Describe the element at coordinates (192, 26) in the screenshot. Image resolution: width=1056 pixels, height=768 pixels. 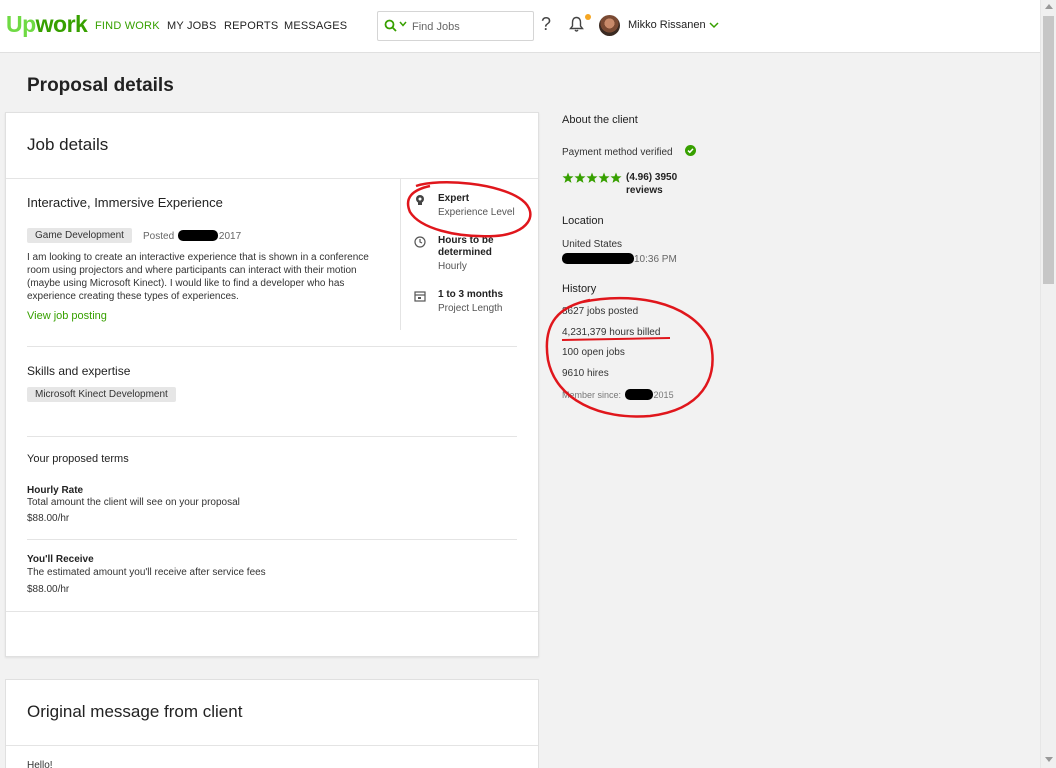
I see `nav-my-jobs: MY JOBS` at that location.